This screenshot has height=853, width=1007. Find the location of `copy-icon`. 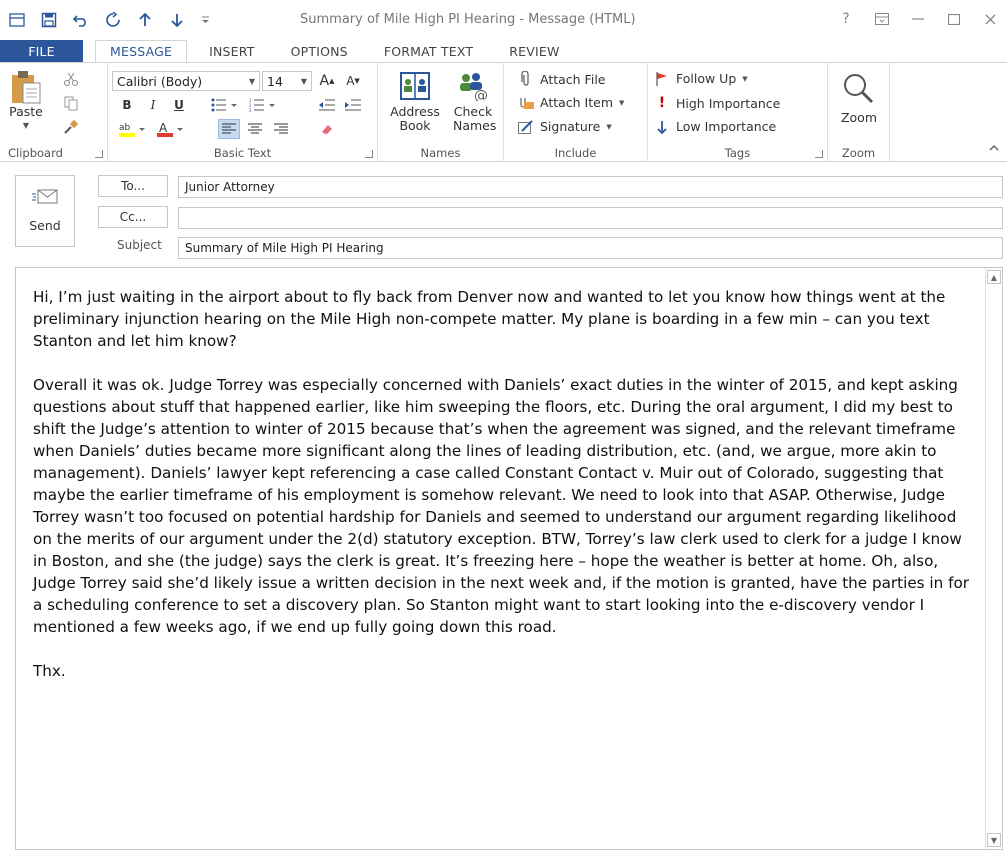

copy-icon is located at coordinates (71, 103).